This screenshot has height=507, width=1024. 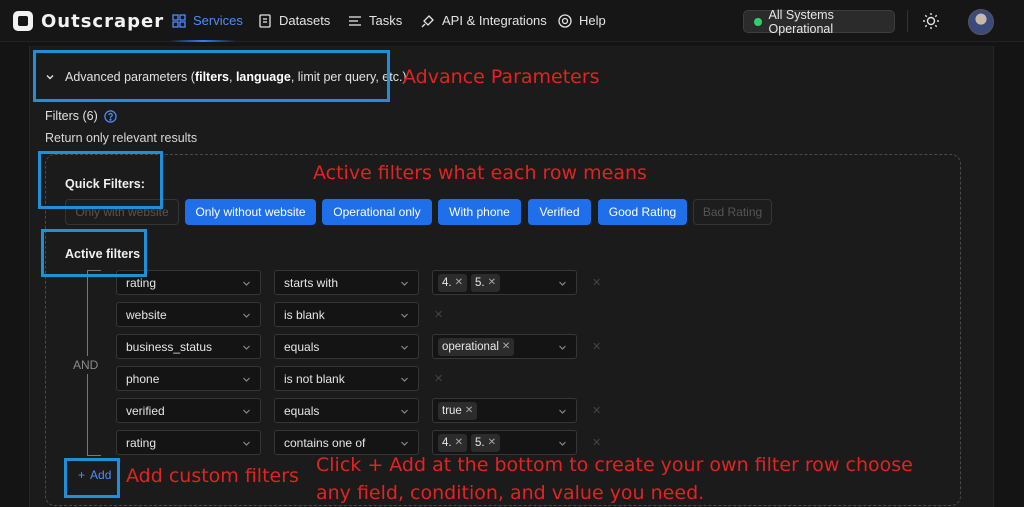 I want to click on brand-name: Outscraper, so click(x=103, y=21).